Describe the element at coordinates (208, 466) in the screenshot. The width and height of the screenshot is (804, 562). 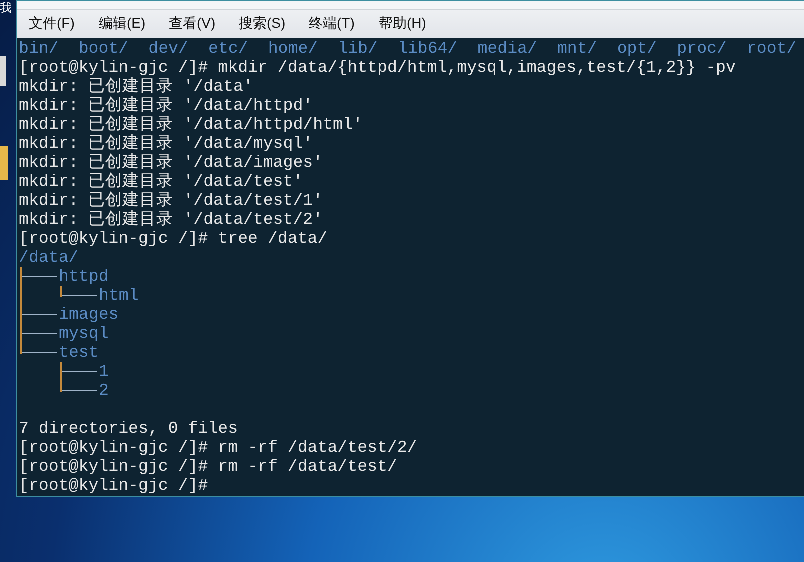
I see `terminal-line: [root@kylin-gjc /]# rm -rf /data/test/` at that location.